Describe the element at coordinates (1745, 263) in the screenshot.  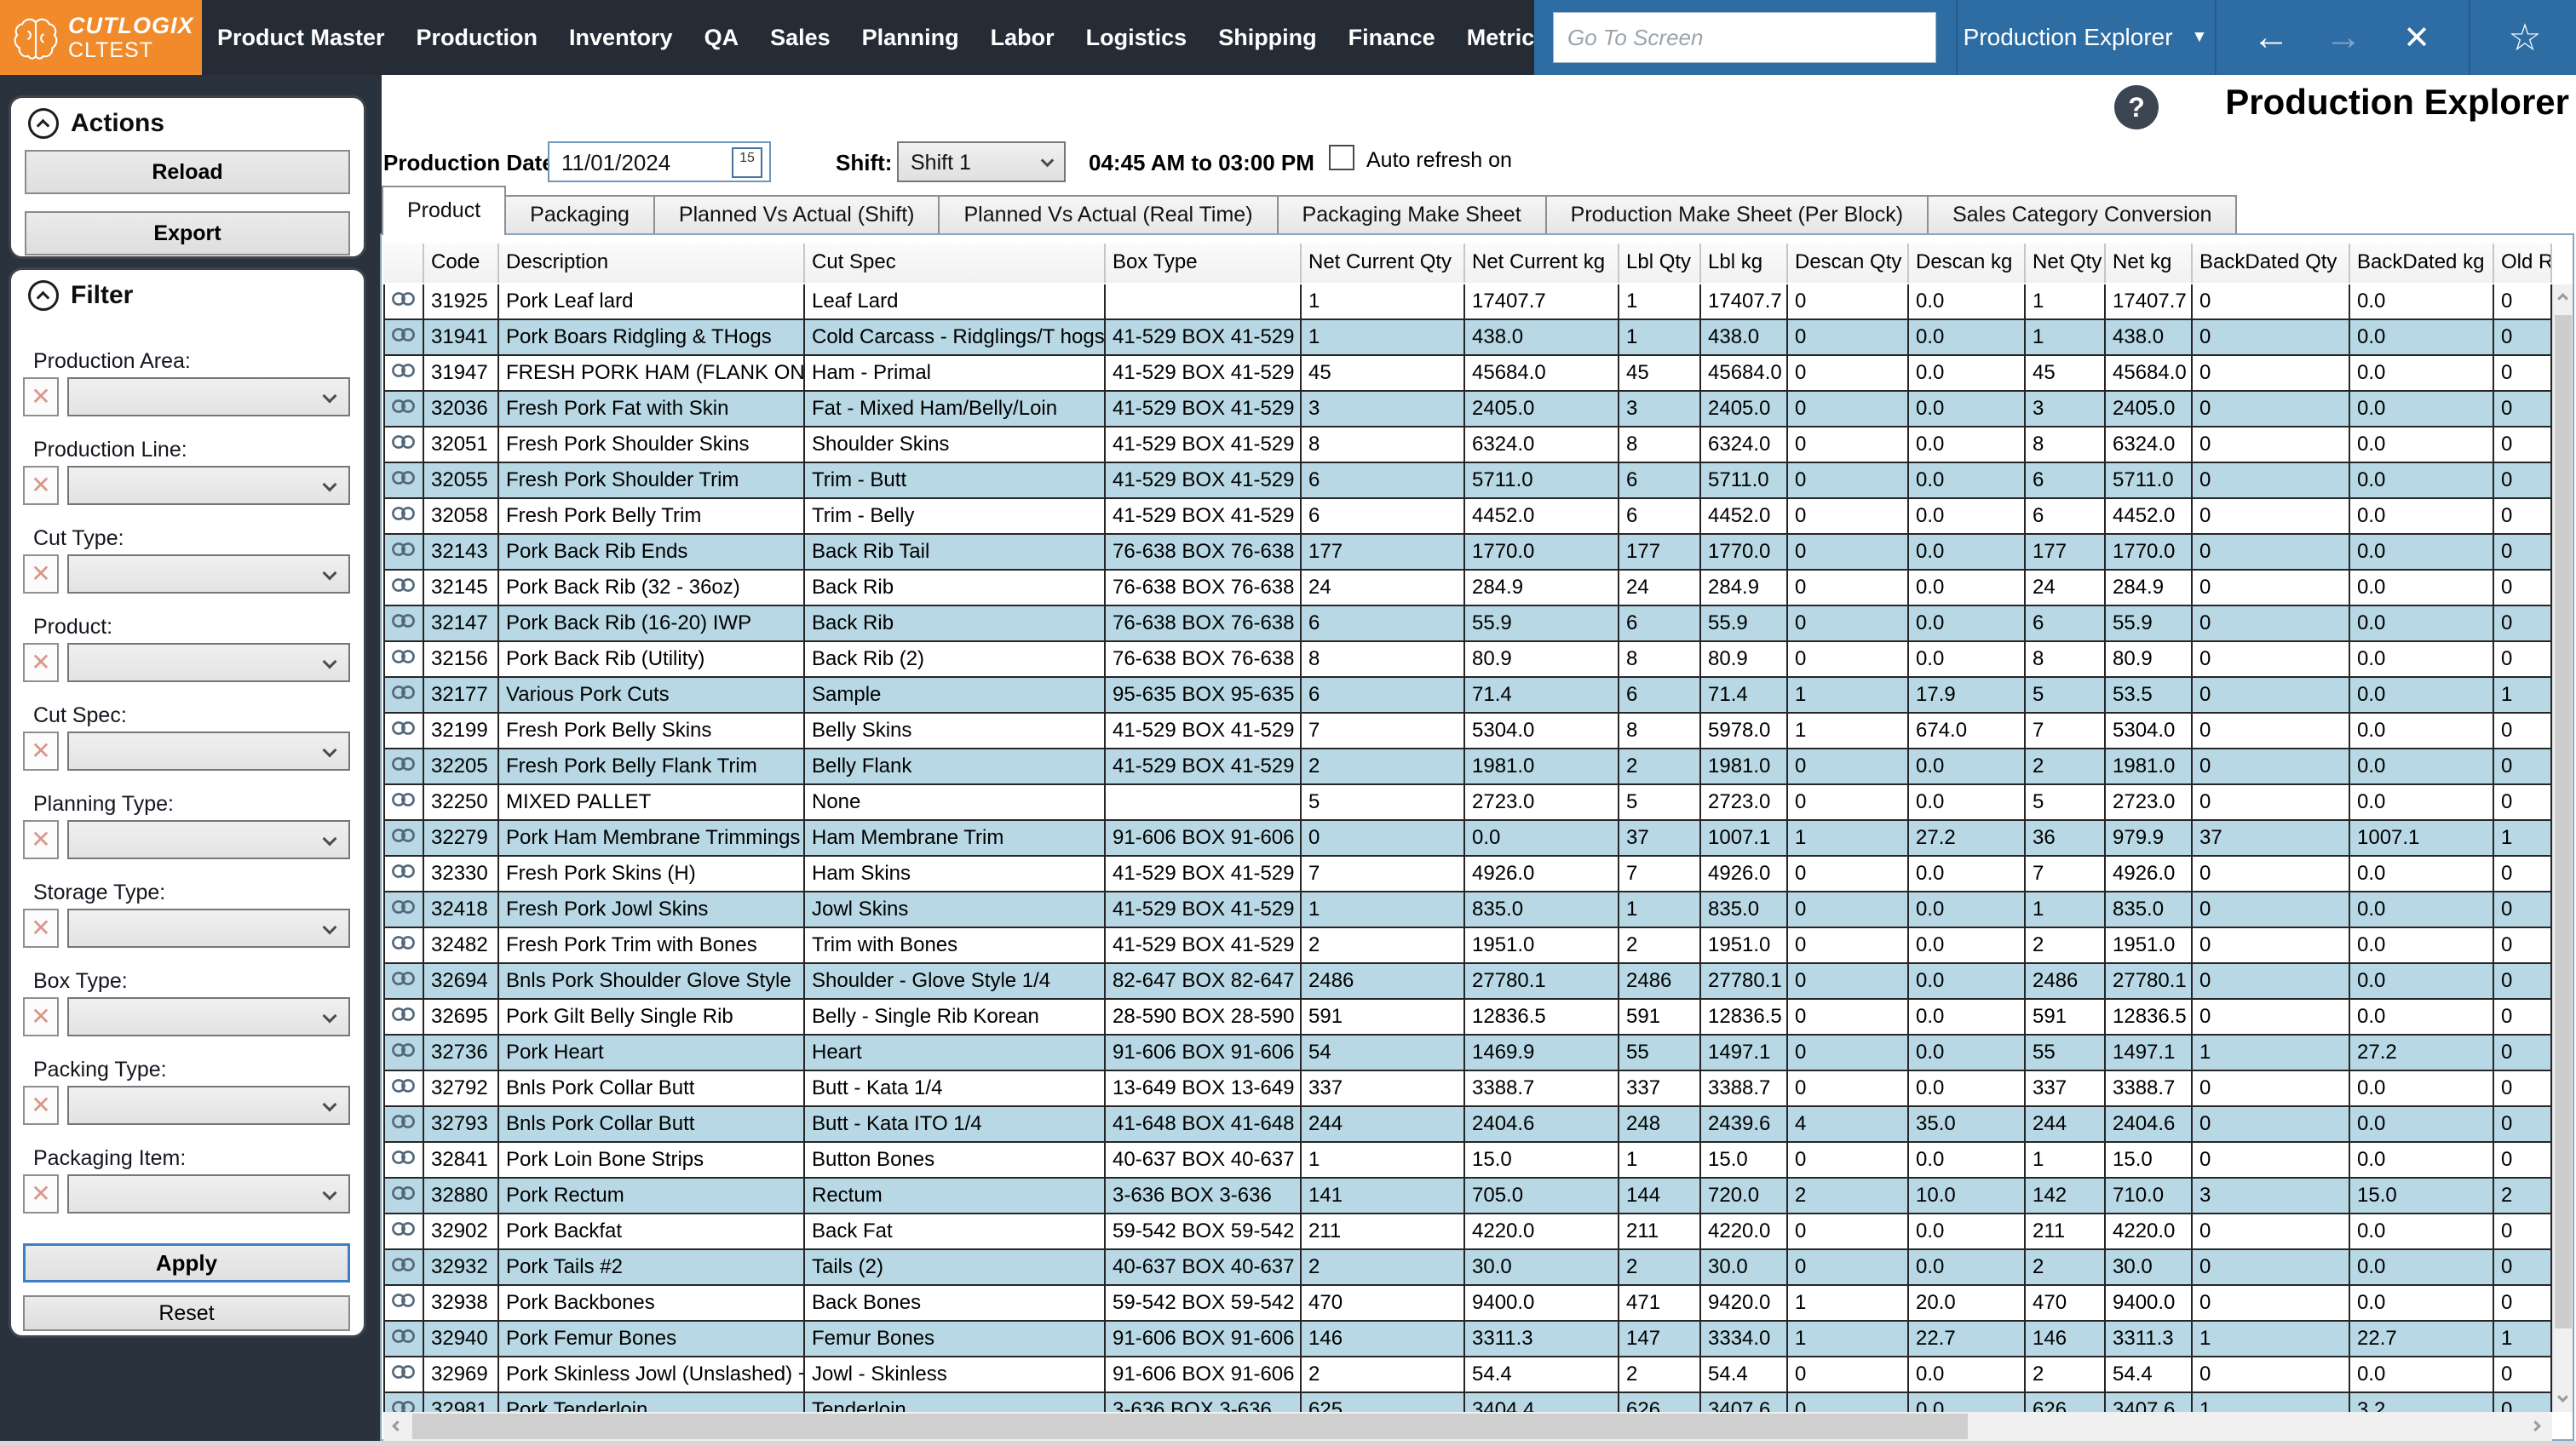
I see `column-header-lbl-kg: Lbl kg` at that location.